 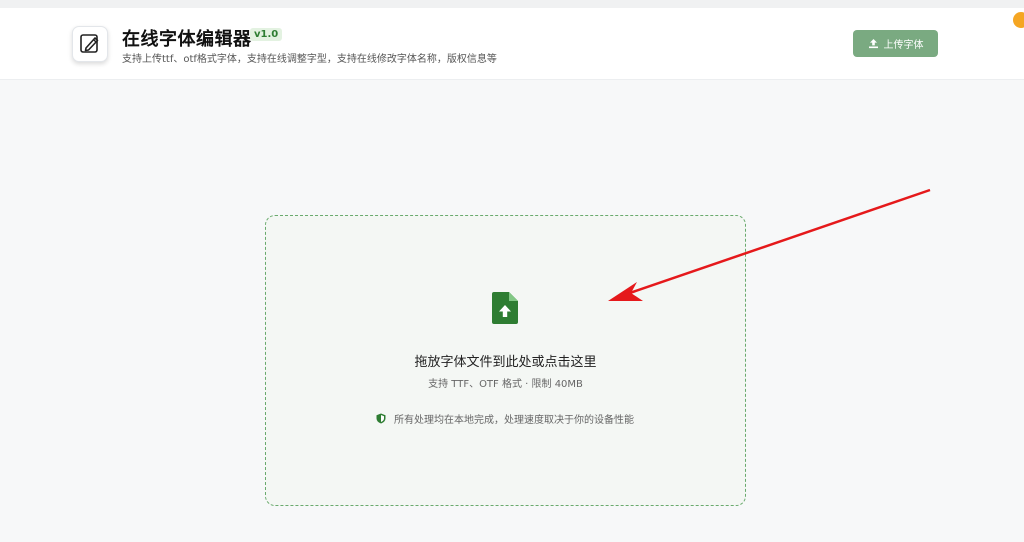 I want to click on privacy-note: 所有处理均在本地完成，处理速度取决于你的设备性能, so click(x=505, y=418).